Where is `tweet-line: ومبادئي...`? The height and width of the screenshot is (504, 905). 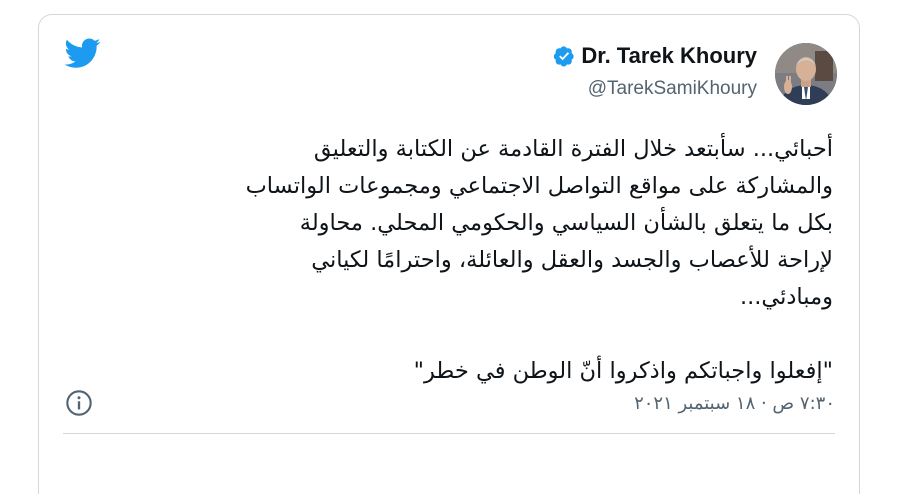
tweet-line: ومبادئي... is located at coordinates (786, 297).